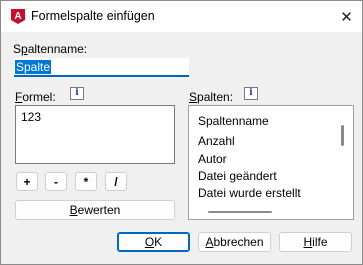 The height and width of the screenshot is (265, 363). I want to click on list-item: Anzahl, so click(216, 141).